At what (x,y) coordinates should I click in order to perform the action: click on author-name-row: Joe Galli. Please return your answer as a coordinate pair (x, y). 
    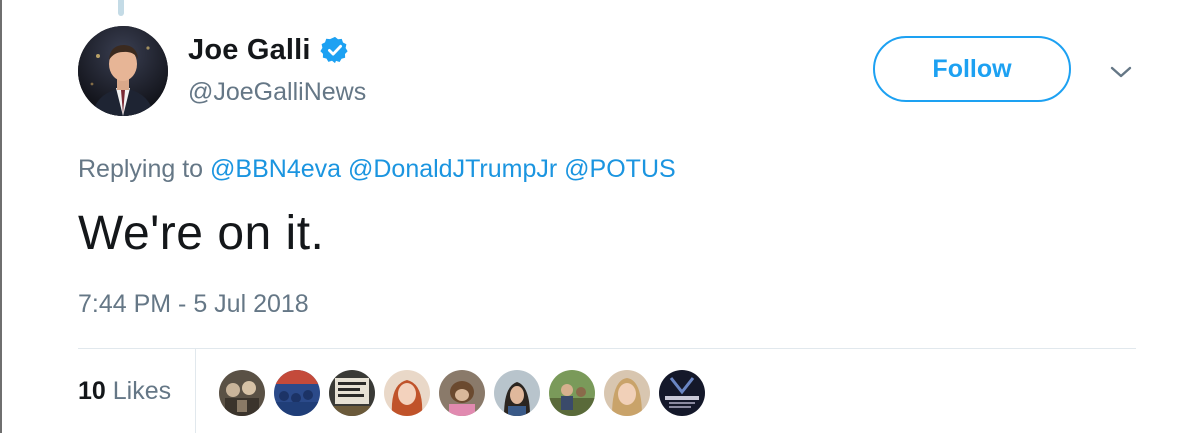
    Looking at the image, I should click on (277, 50).